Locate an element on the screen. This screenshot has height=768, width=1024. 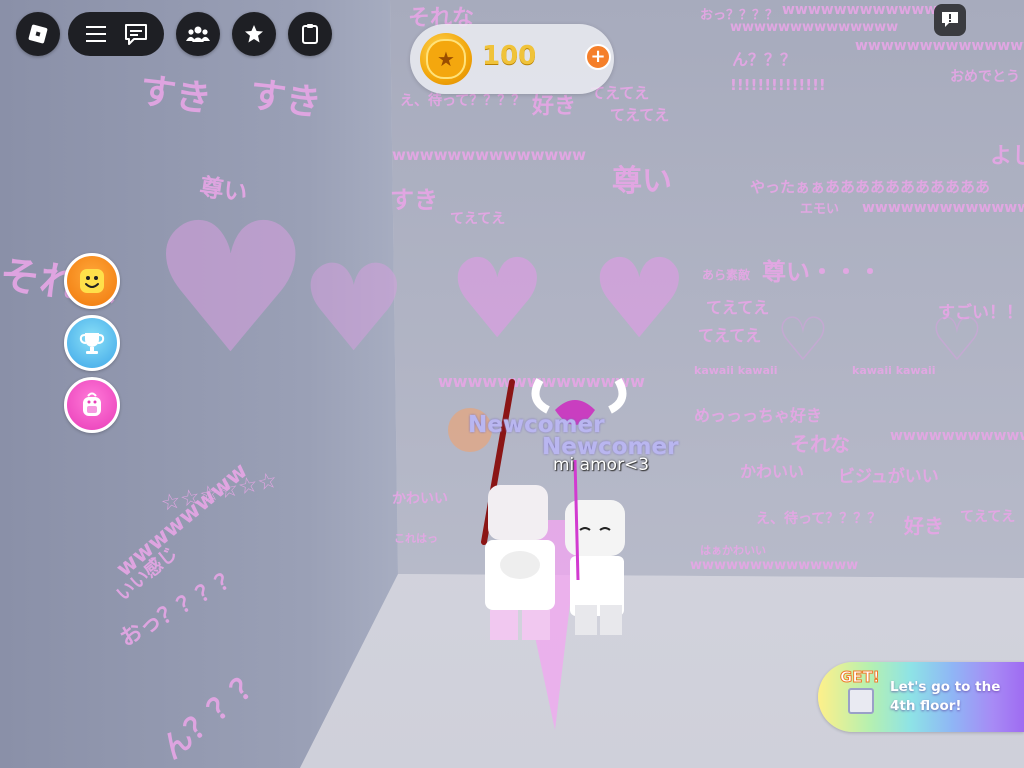
wall-text: エモい is located at coordinates (820, 209).